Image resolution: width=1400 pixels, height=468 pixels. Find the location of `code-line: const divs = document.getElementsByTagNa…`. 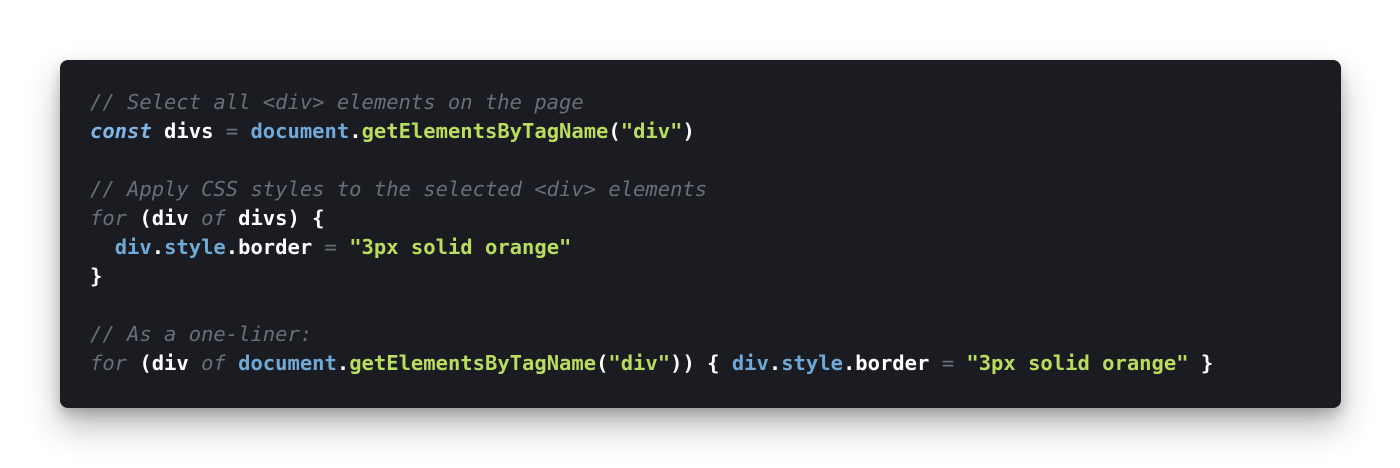

code-line: const divs = document.getElementsByTagNa… is located at coordinates (700, 131).